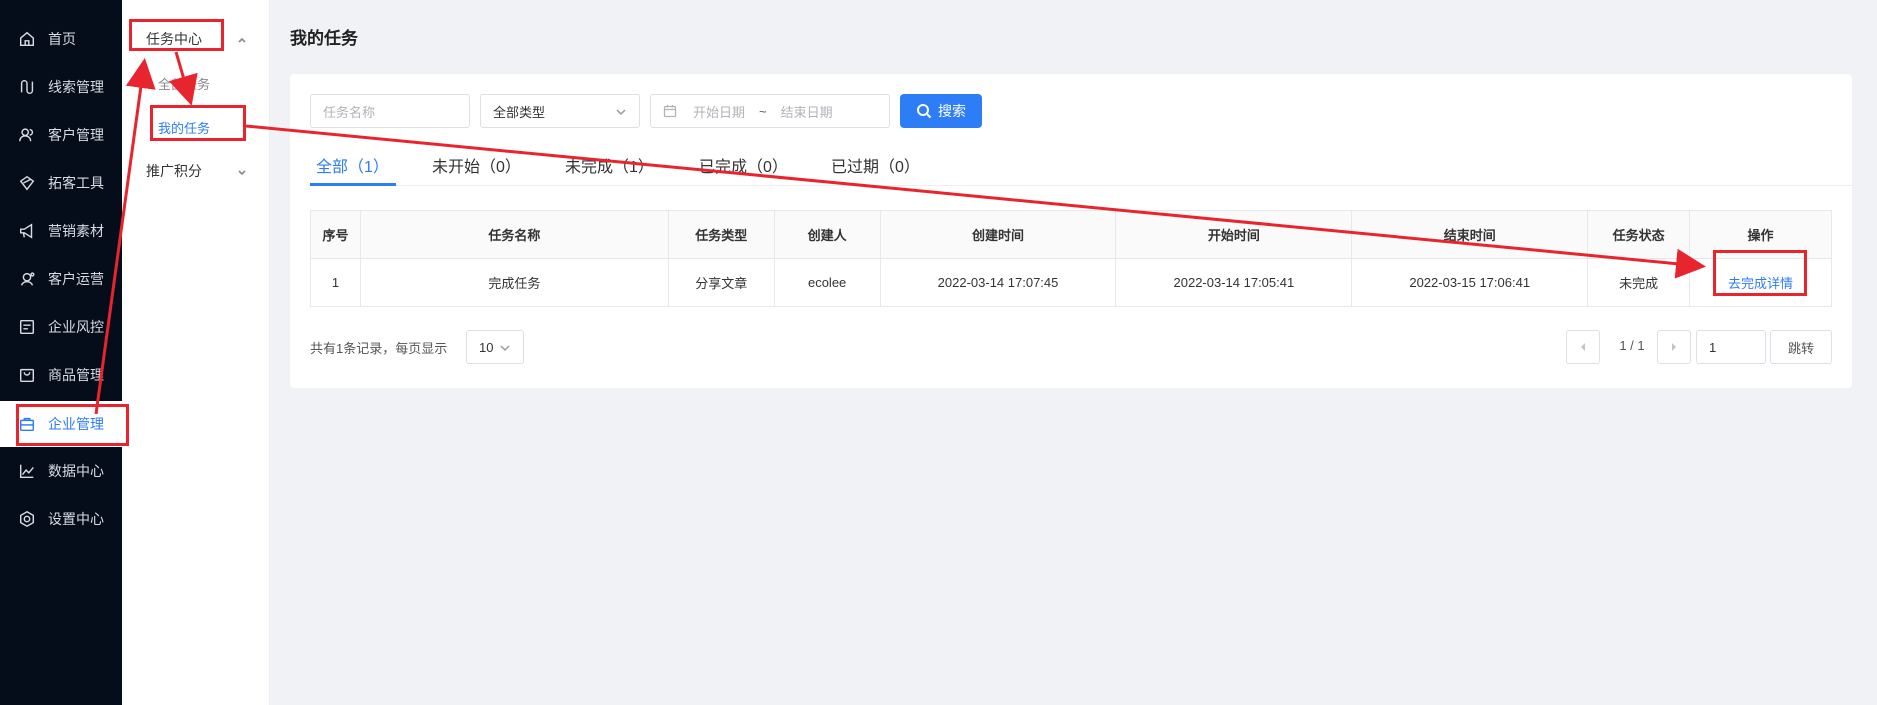  What do you see at coordinates (76, 87) in the screenshot?
I see `sidebar-item-label: 线索管理` at bounding box center [76, 87].